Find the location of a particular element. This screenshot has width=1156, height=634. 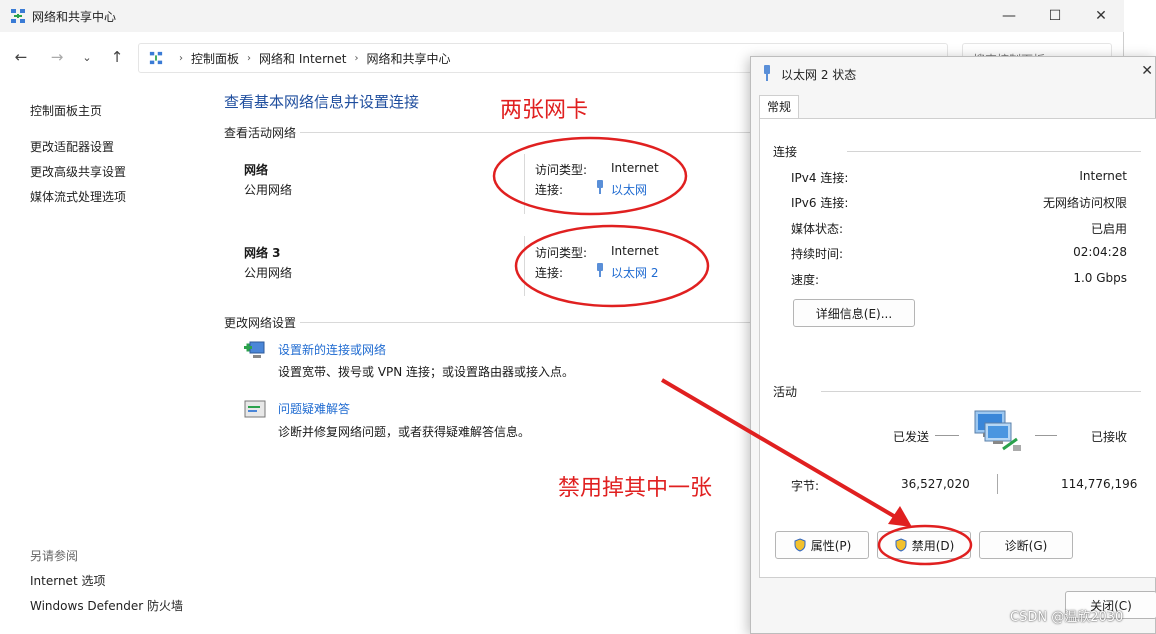

connection-group-label: 连接 is located at coordinates (785, 152).